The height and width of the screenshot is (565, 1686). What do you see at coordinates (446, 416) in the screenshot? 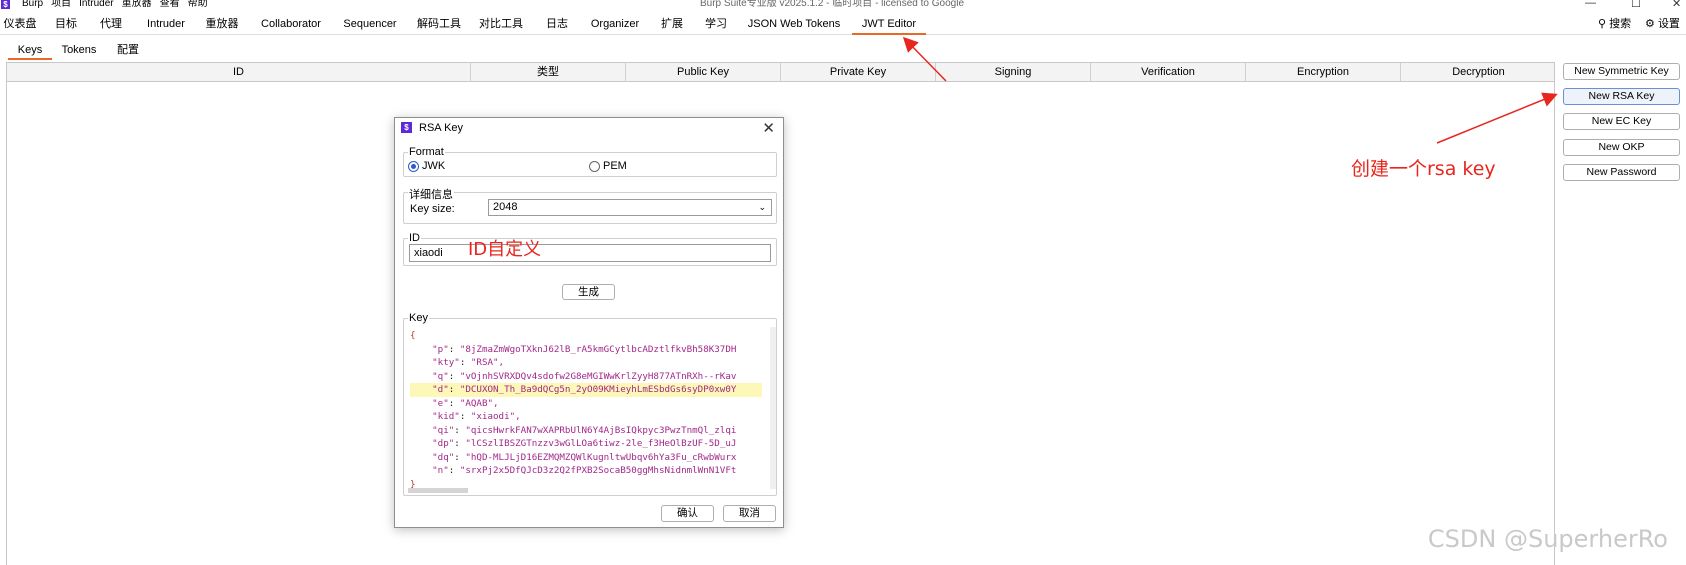
I see `json-key: "kid"` at bounding box center [446, 416].